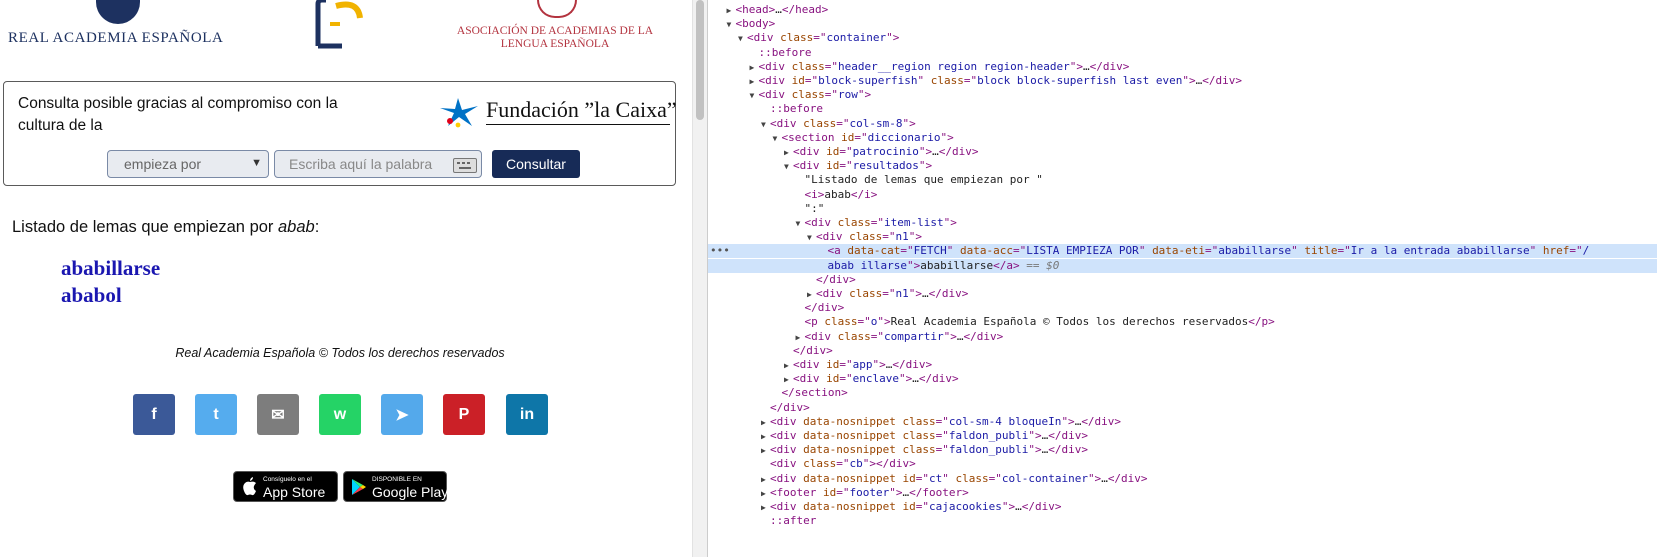 The width and height of the screenshot is (1657, 557). I want to click on dom-node-line: <div class="cb"></div>, so click(1182, 464).